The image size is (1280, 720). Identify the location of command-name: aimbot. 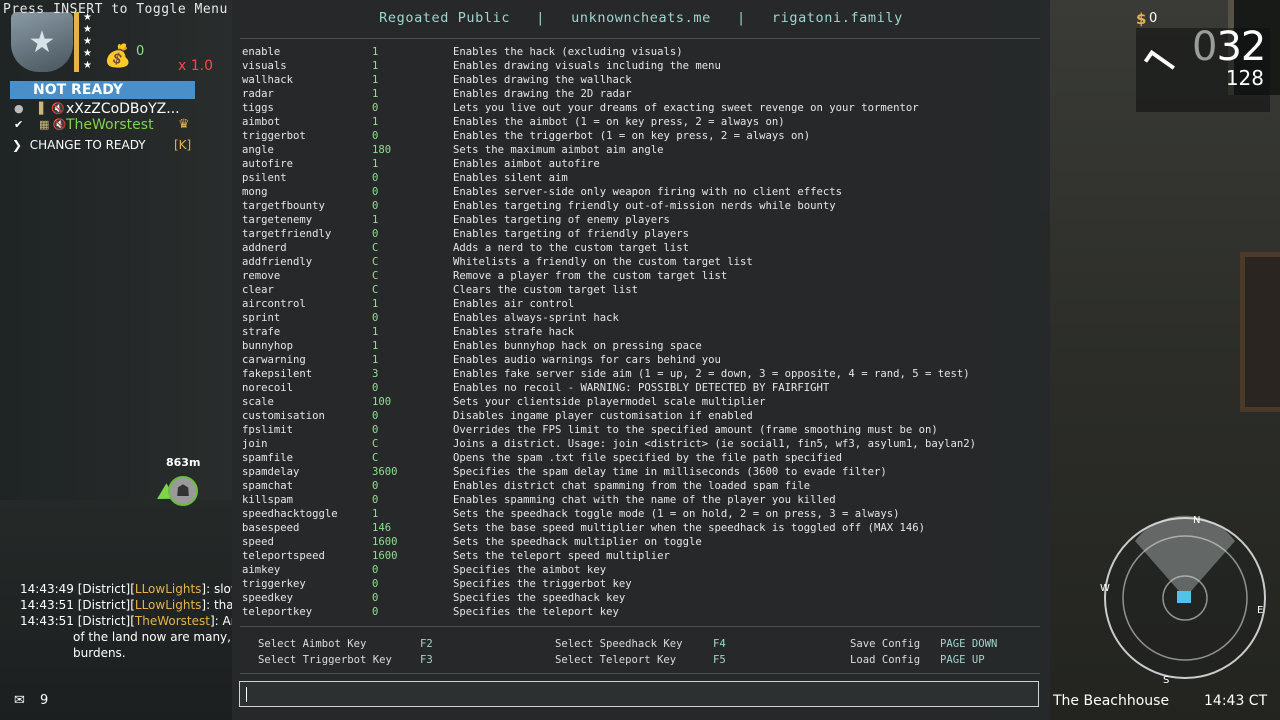
(261, 122).